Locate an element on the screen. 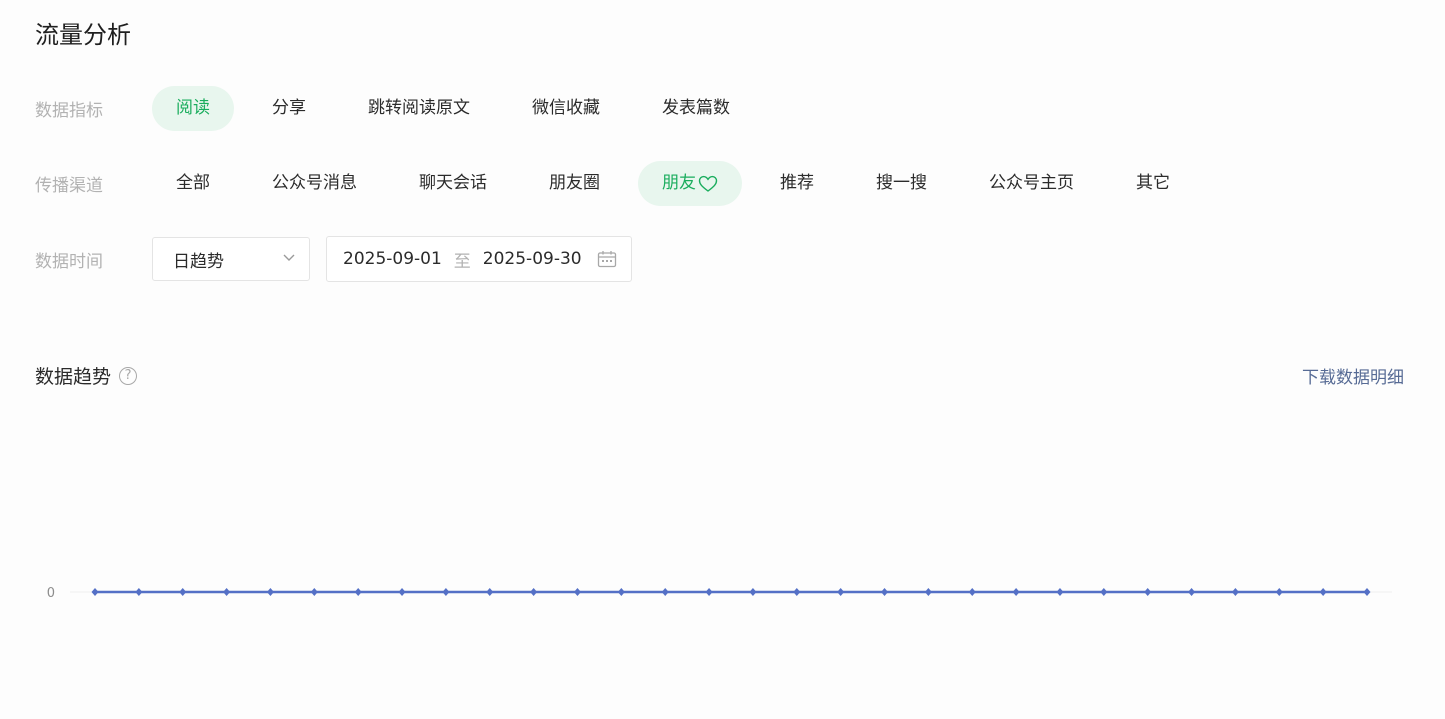 The height and width of the screenshot is (719, 1445). metrics-row: 数据指标 阅读 分享 跳转阅读原文 微信收藏 发表篇数 is located at coordinates (394, 108).